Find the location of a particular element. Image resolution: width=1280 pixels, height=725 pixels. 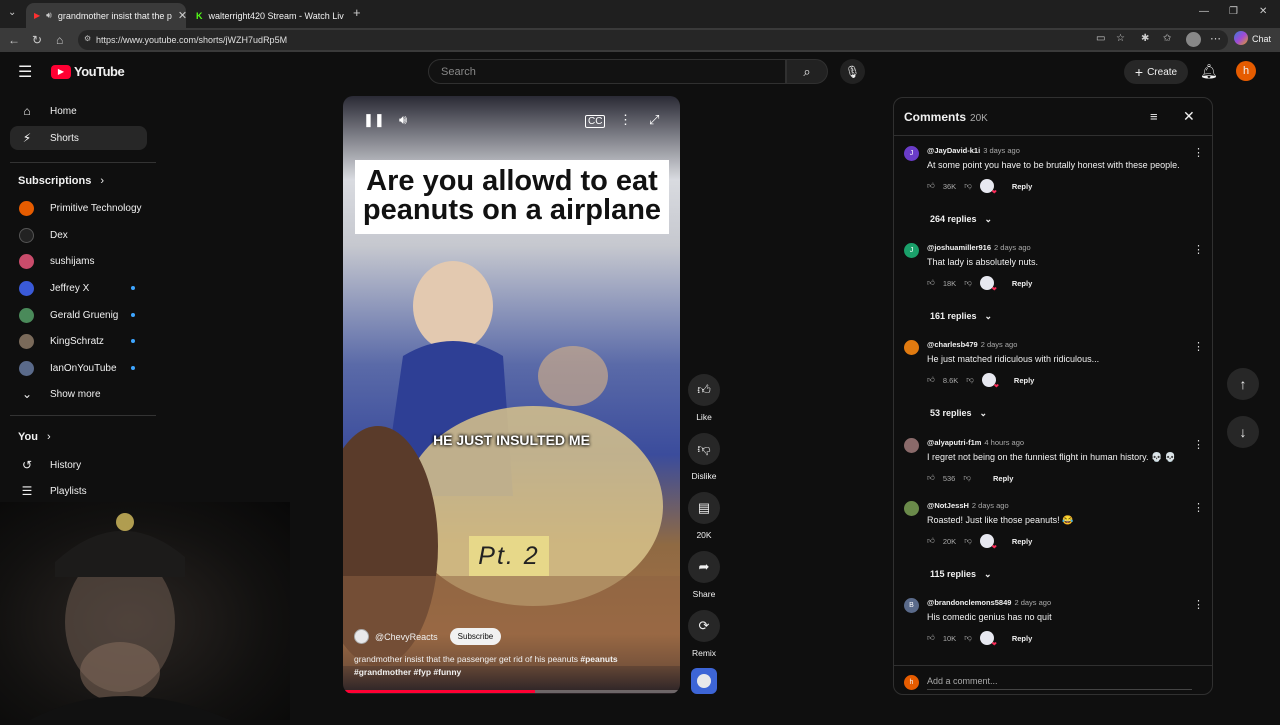

view-replies-button: 53 replies ⌄ is located at coordinates (958, 413).